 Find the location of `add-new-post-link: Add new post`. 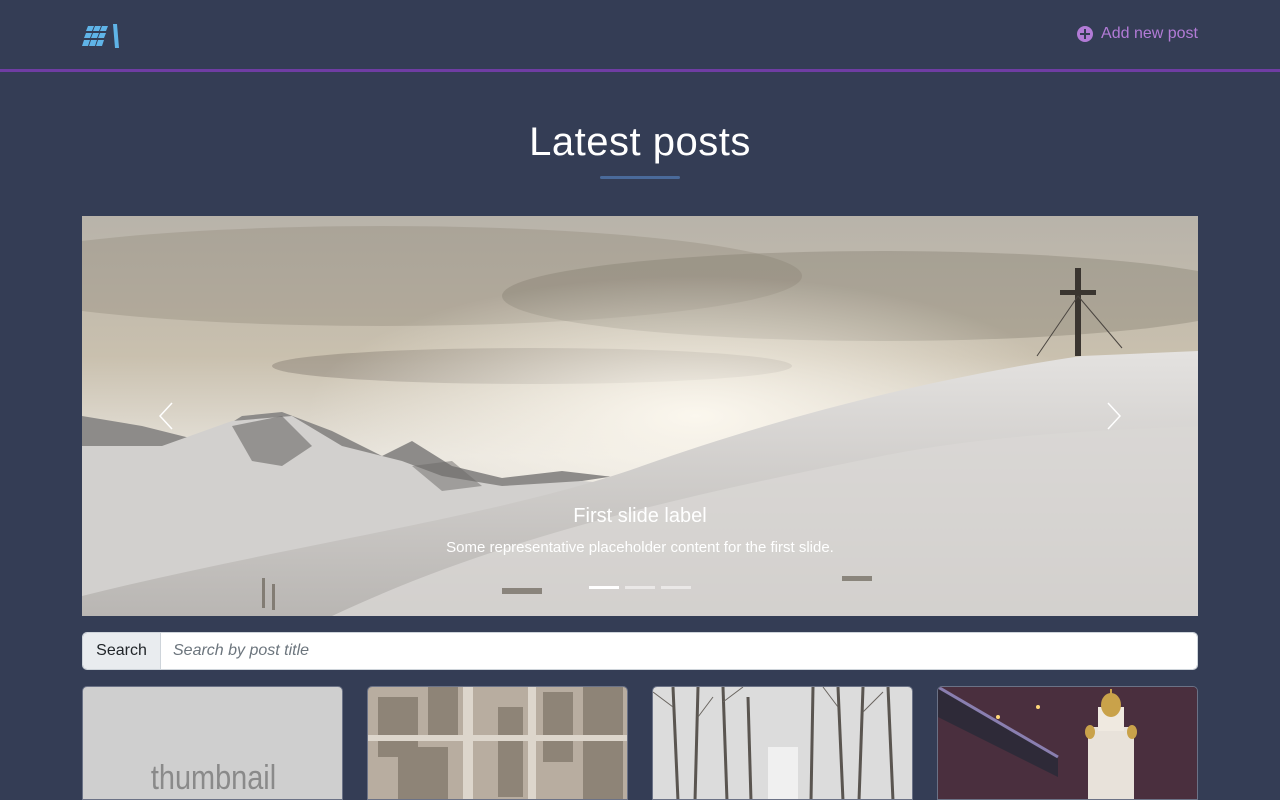

add-new-post-link: Add new post is located at coordinates (1137, 34).